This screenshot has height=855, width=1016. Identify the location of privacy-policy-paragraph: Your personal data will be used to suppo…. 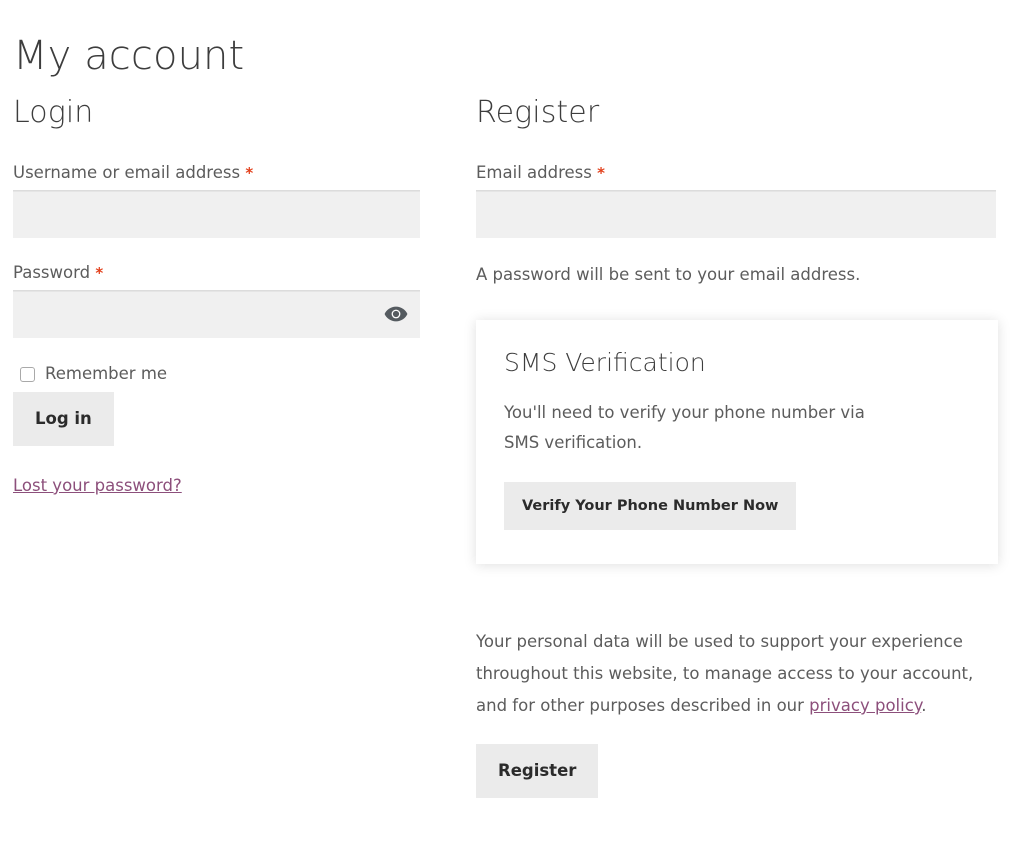
(726, 674).